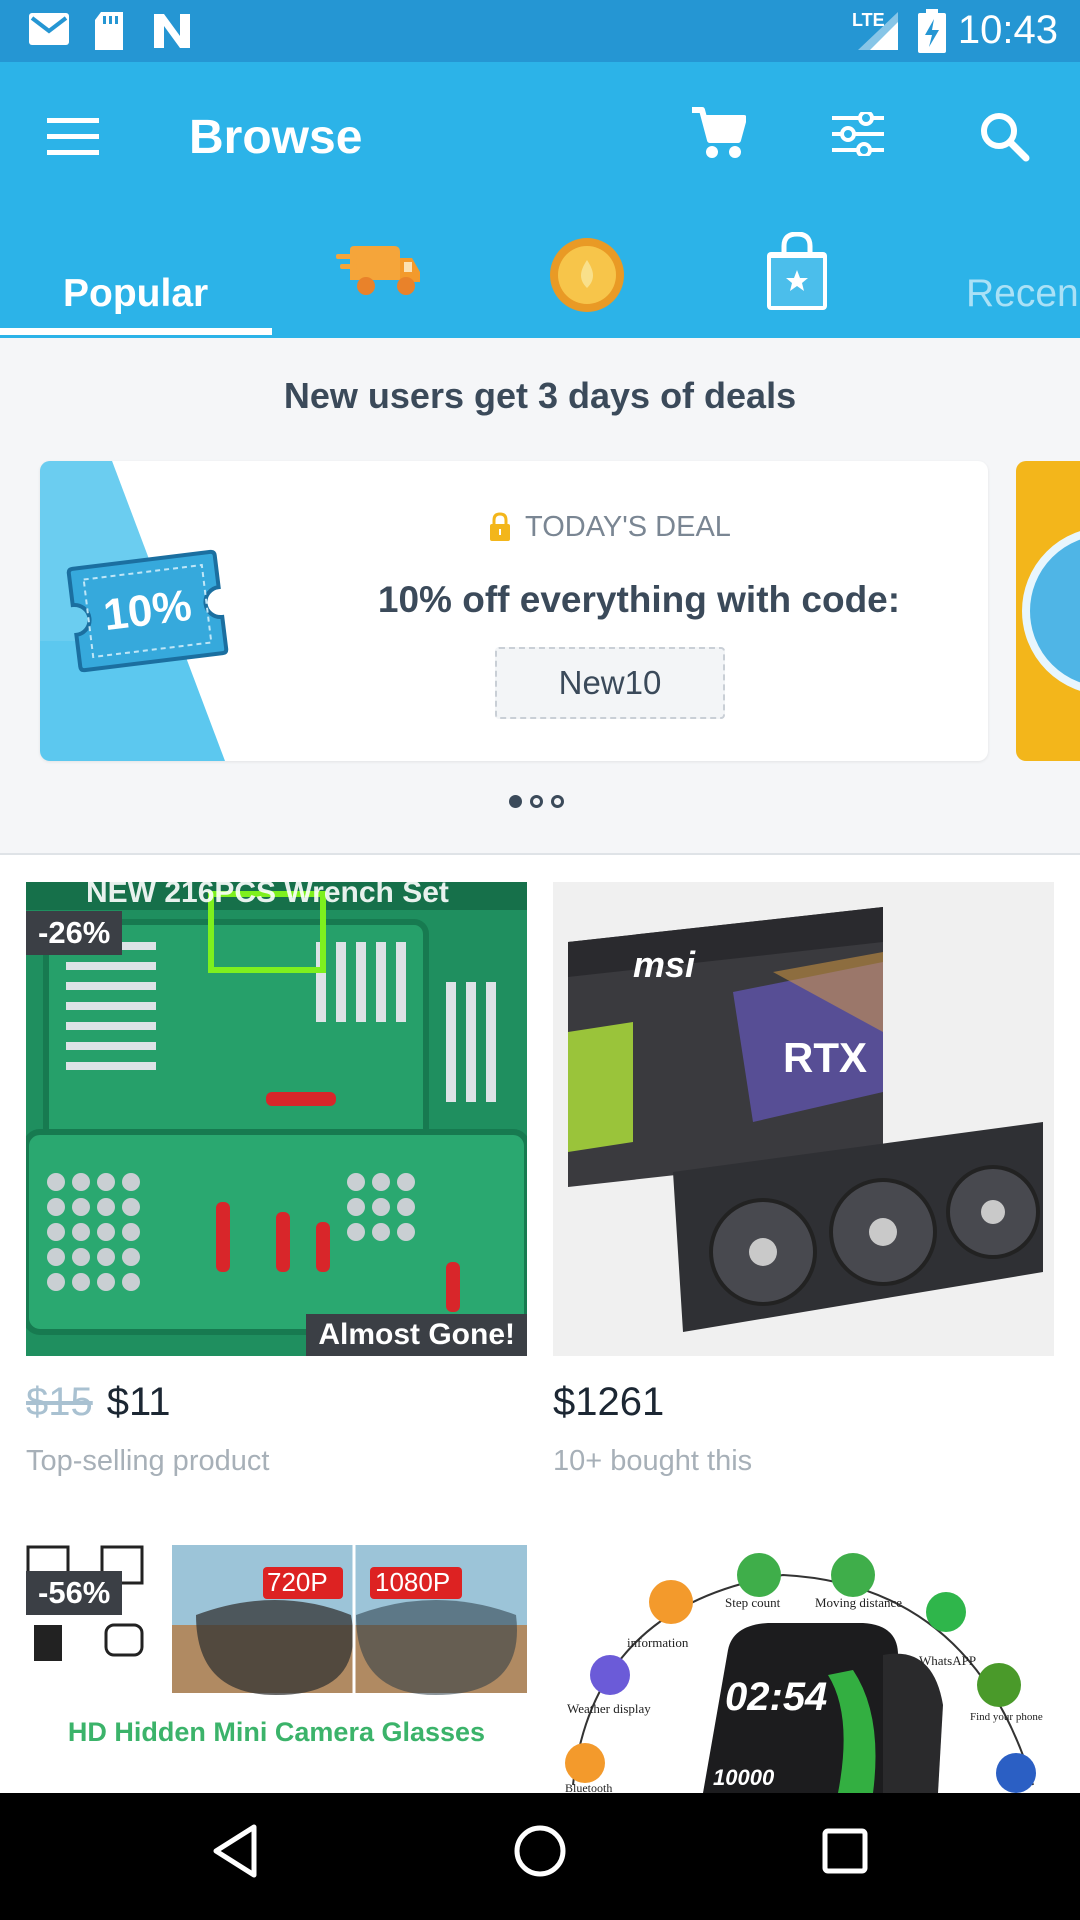 This screenshot has height=1920, width=1080. I want to click on resolution-label: 1080P, so click(413, 1582).